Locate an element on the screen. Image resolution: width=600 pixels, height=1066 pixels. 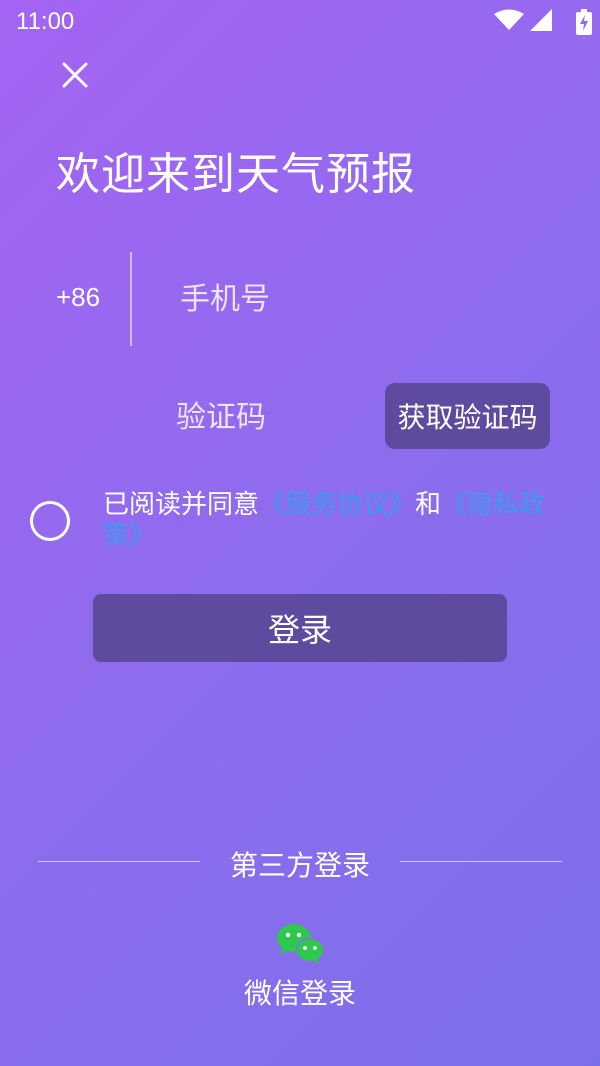
page-title: 欢迎来到天气预报 is located at coordinates (236, 174).